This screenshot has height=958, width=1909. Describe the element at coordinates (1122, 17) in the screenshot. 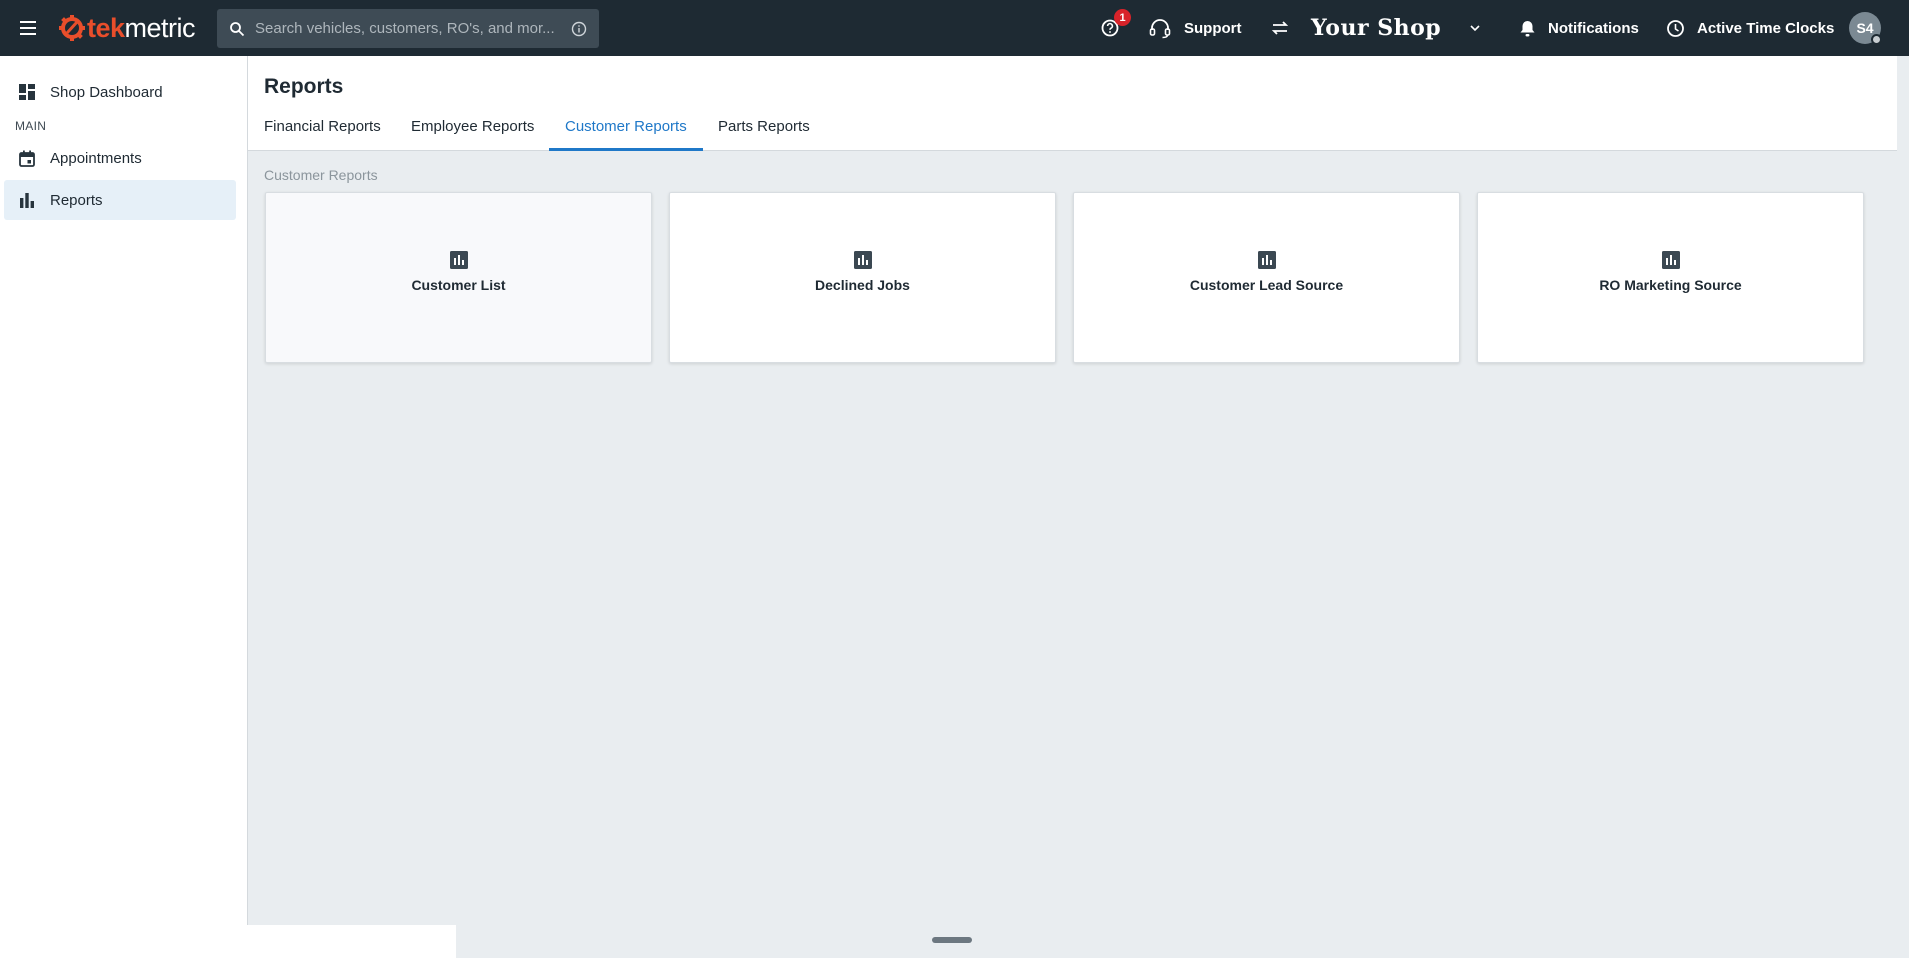

I see `help-badge: 1` at that location.